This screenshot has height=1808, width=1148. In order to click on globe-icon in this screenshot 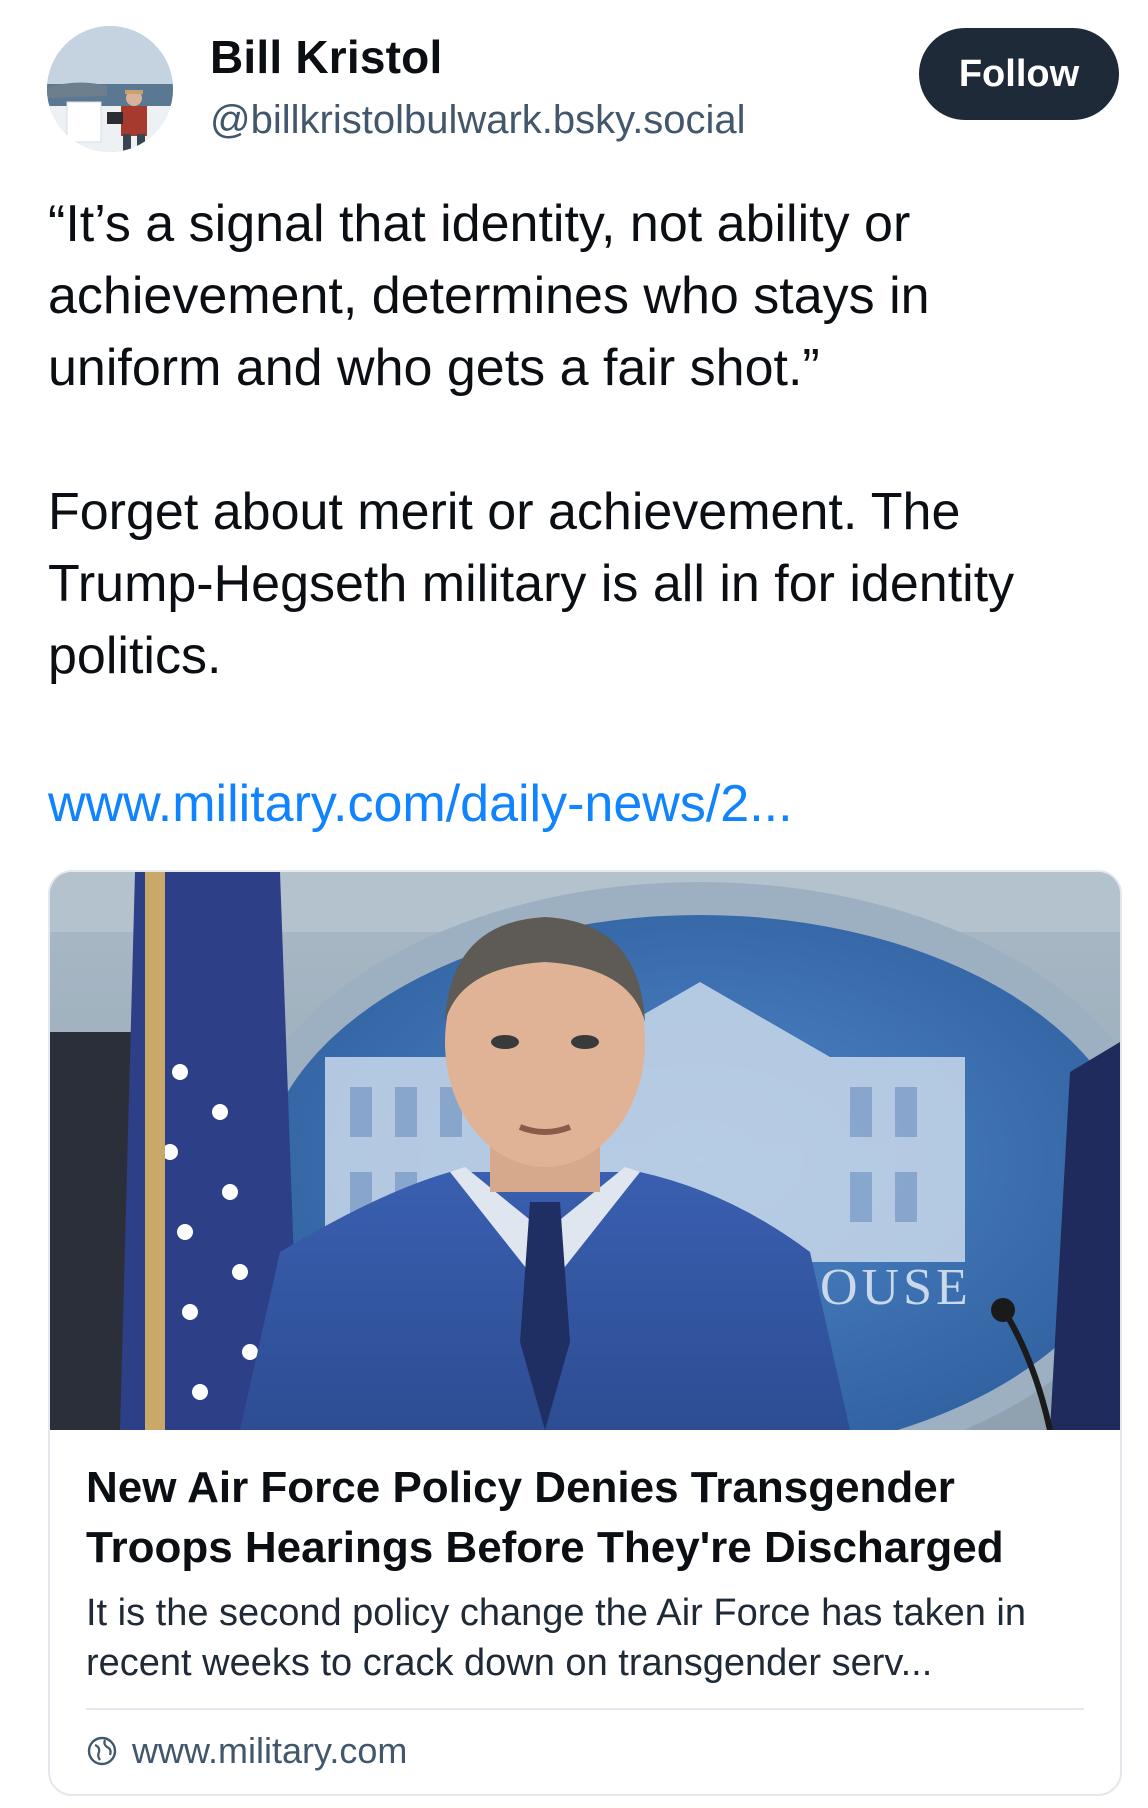, I will do `click(102, 1751)`.